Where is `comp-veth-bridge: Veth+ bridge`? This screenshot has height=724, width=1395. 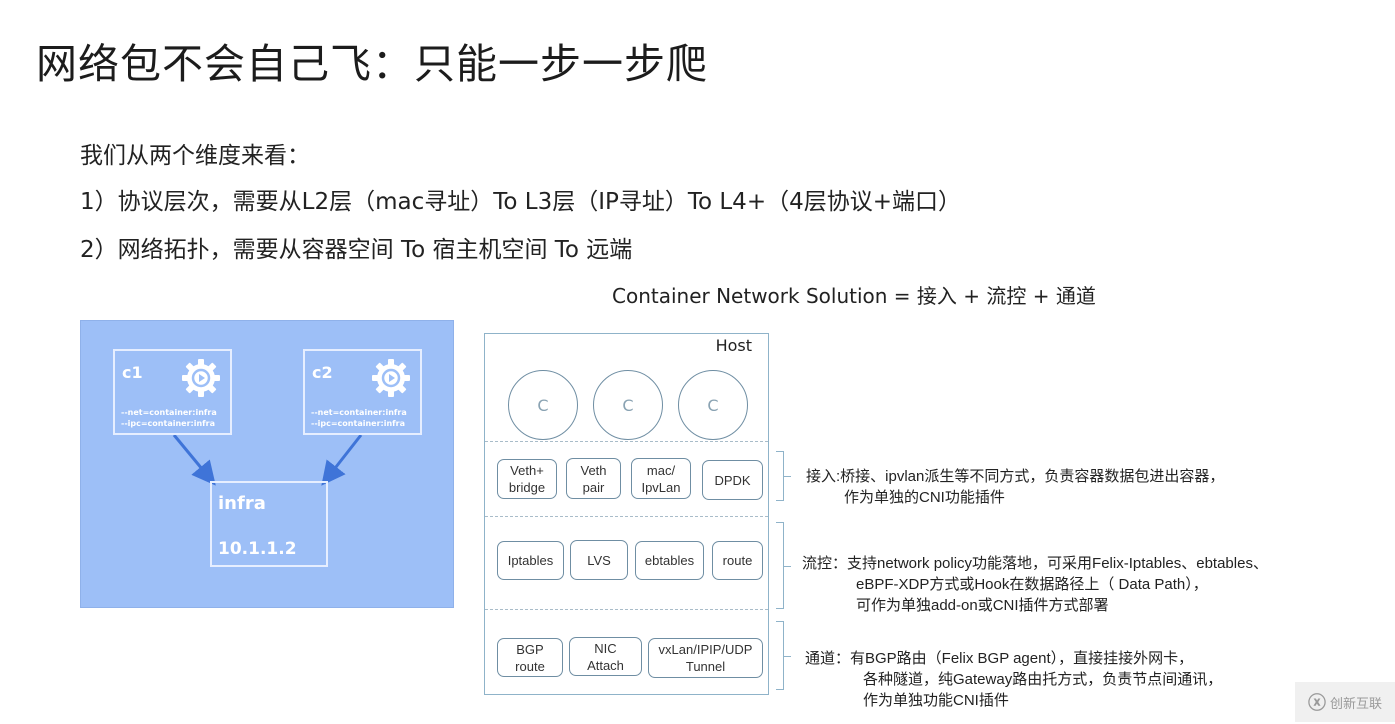 comp-veth-bridge: Veth+ bridge is located at coordinates (527, 479).